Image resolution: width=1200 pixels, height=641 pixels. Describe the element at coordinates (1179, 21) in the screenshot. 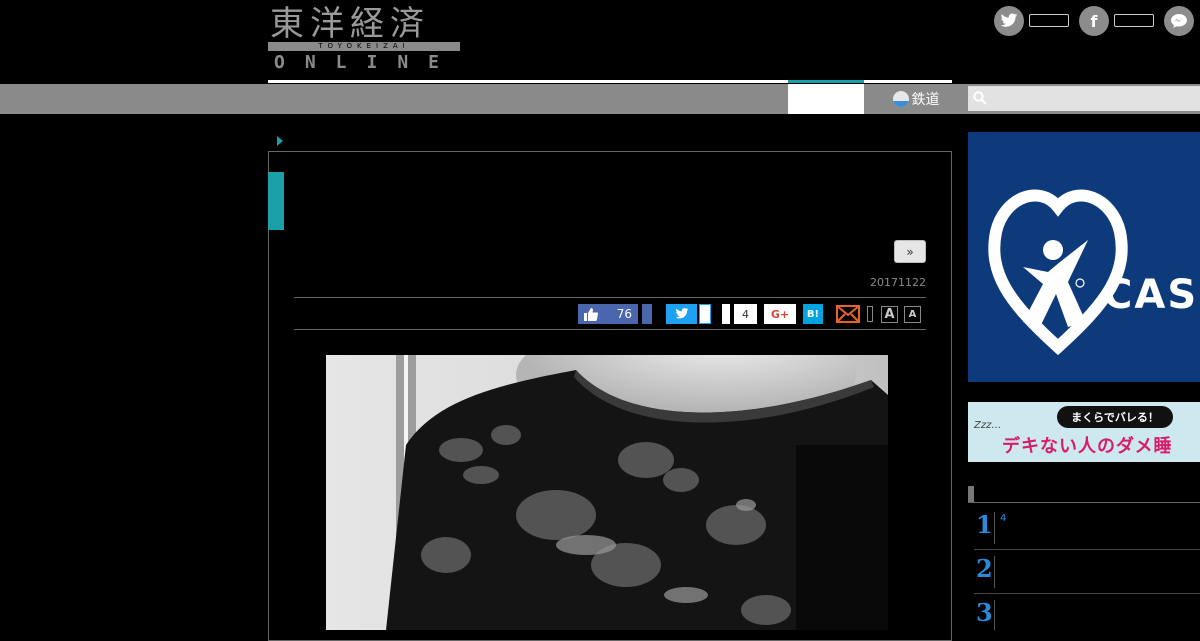

I see `chat-icon` at that location.